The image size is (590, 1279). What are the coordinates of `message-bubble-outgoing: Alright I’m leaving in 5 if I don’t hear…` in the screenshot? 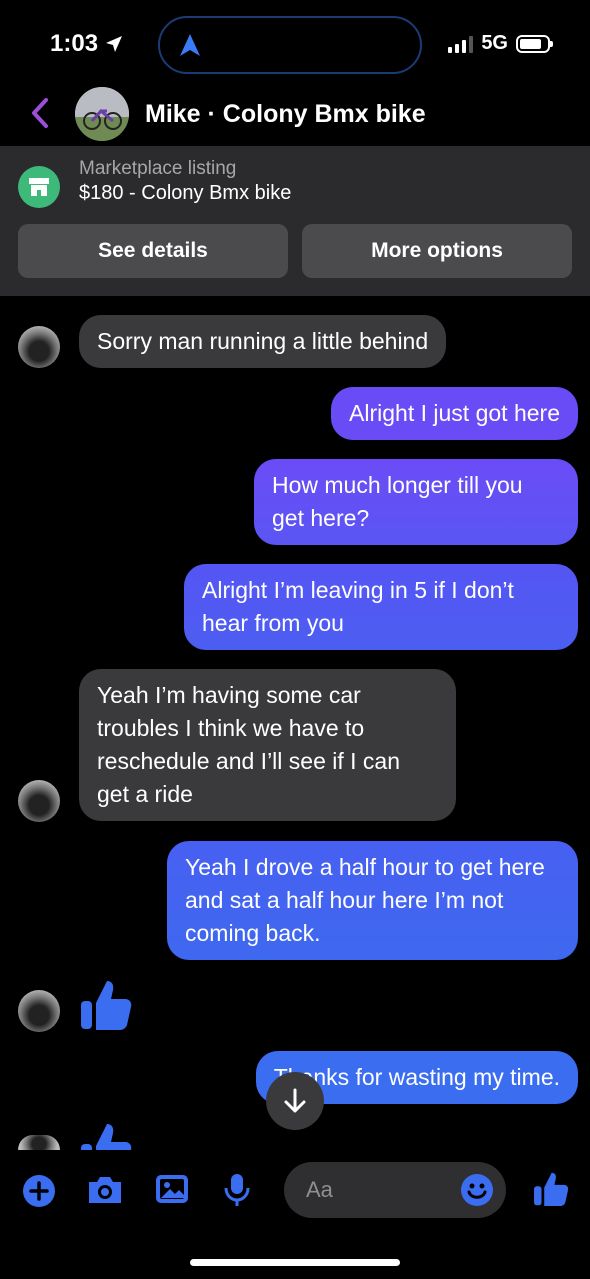 It's located at (381, 607).